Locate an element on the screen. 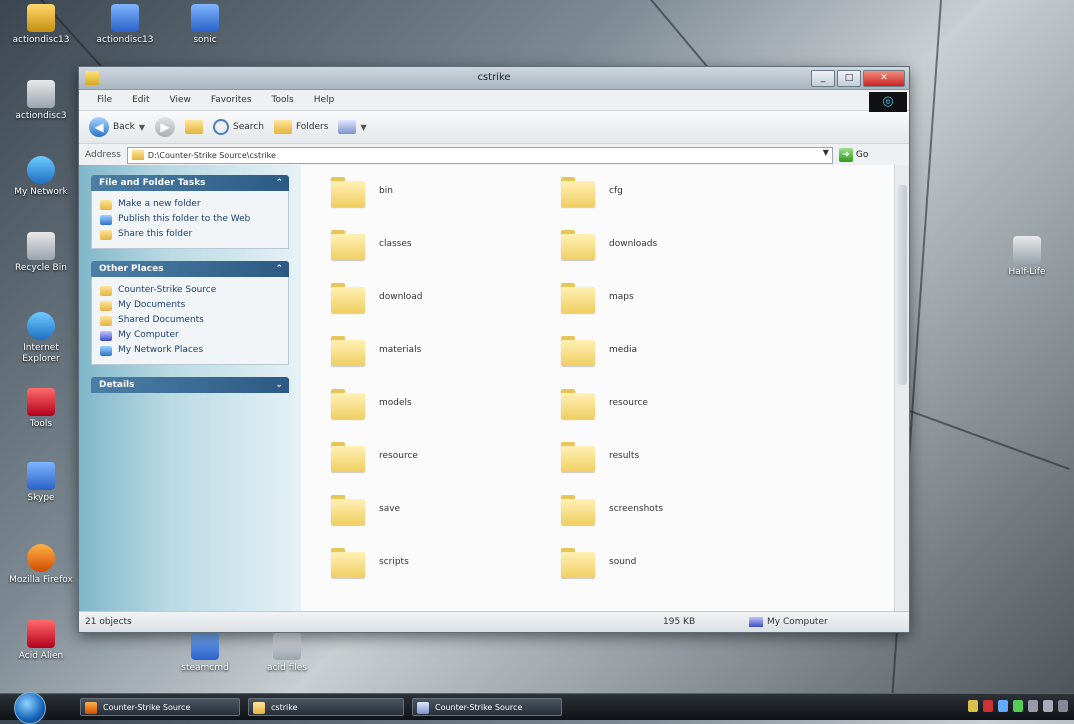  toolbar: ◀ Back ▼ ▶ Search Folders ▼ is located at coordinates (494, 127).